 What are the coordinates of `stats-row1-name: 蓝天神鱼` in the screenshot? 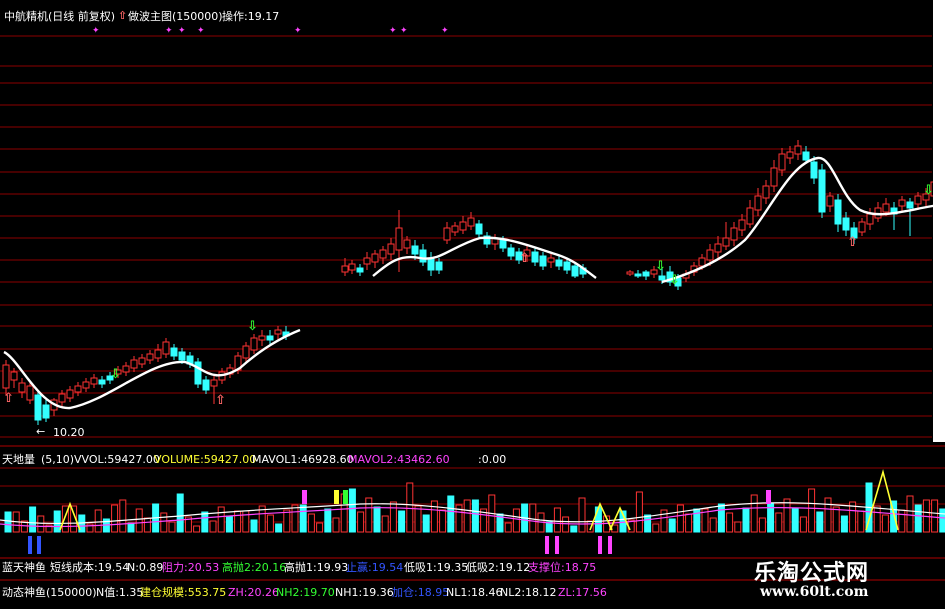 It's located at (24, 567).